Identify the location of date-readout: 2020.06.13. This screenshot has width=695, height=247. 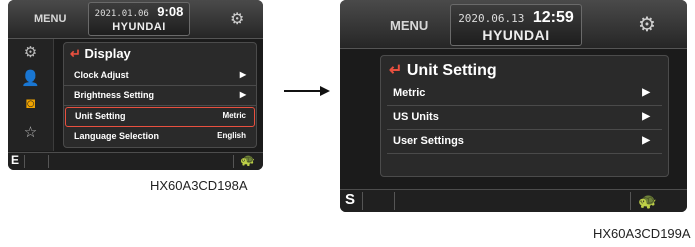
(491, 18).